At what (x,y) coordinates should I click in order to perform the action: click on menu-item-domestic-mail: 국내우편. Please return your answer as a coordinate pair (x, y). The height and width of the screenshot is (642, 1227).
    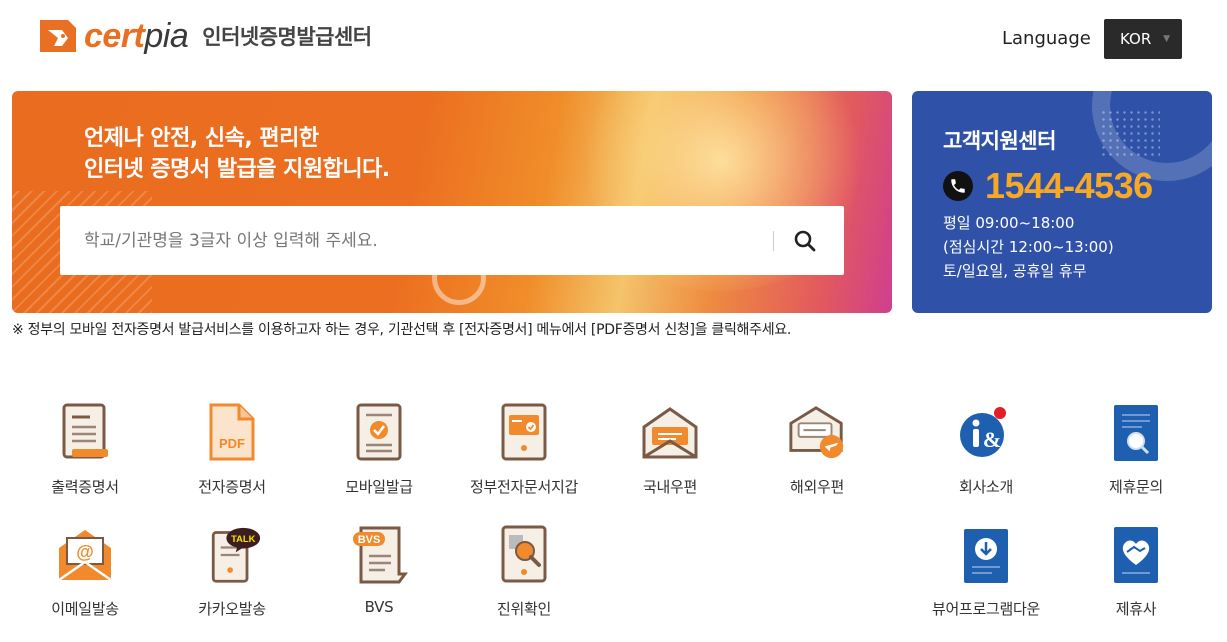
    Looking at the image, I should click on (670, 457).